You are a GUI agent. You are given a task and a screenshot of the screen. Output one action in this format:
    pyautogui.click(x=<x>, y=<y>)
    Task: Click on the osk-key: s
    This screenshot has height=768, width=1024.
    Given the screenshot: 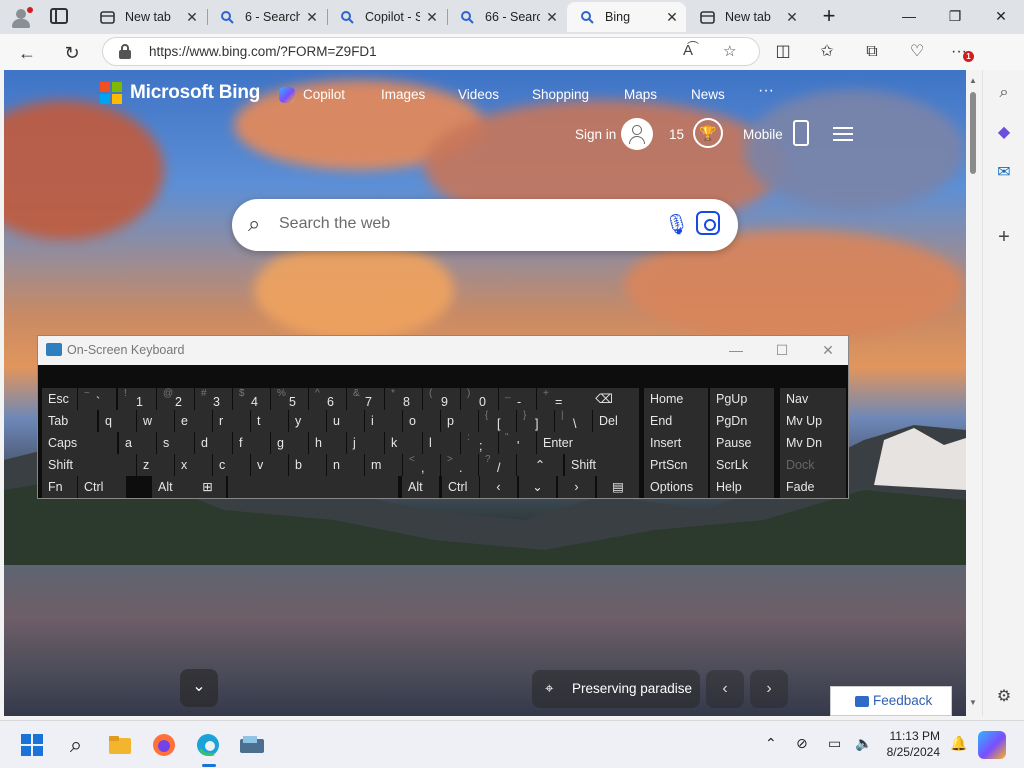 What is the action you would take?
    pyautogui.click(x=175, y=443)
    